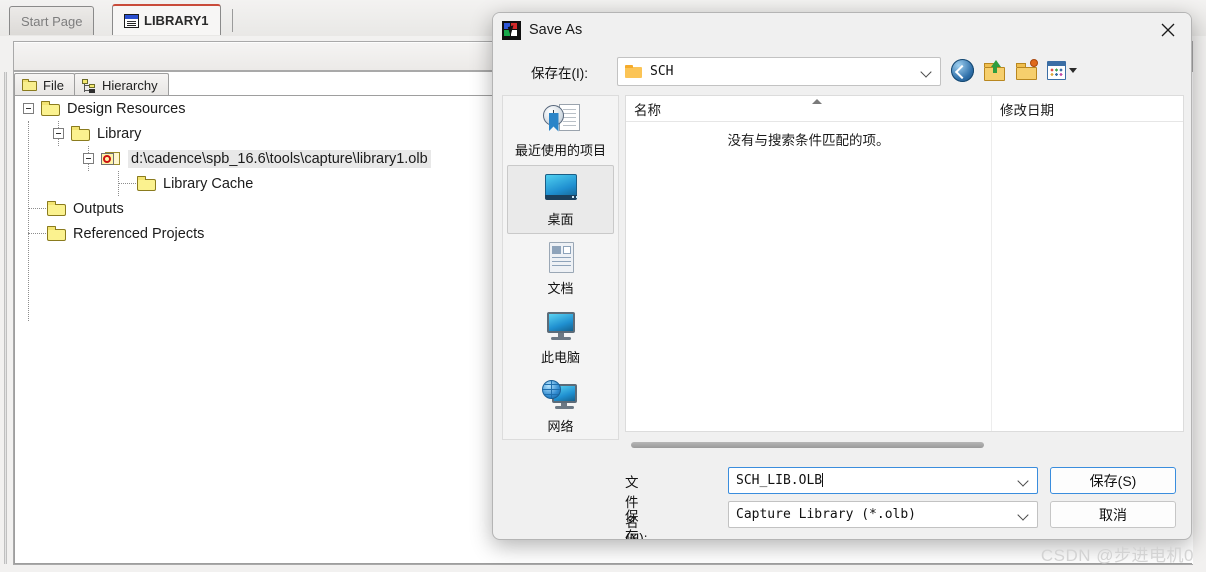 This screenshot has height=572, width=1206. Describe the element at coordinates (1056, 70) in the screenshot. I see `views-button` at that location.